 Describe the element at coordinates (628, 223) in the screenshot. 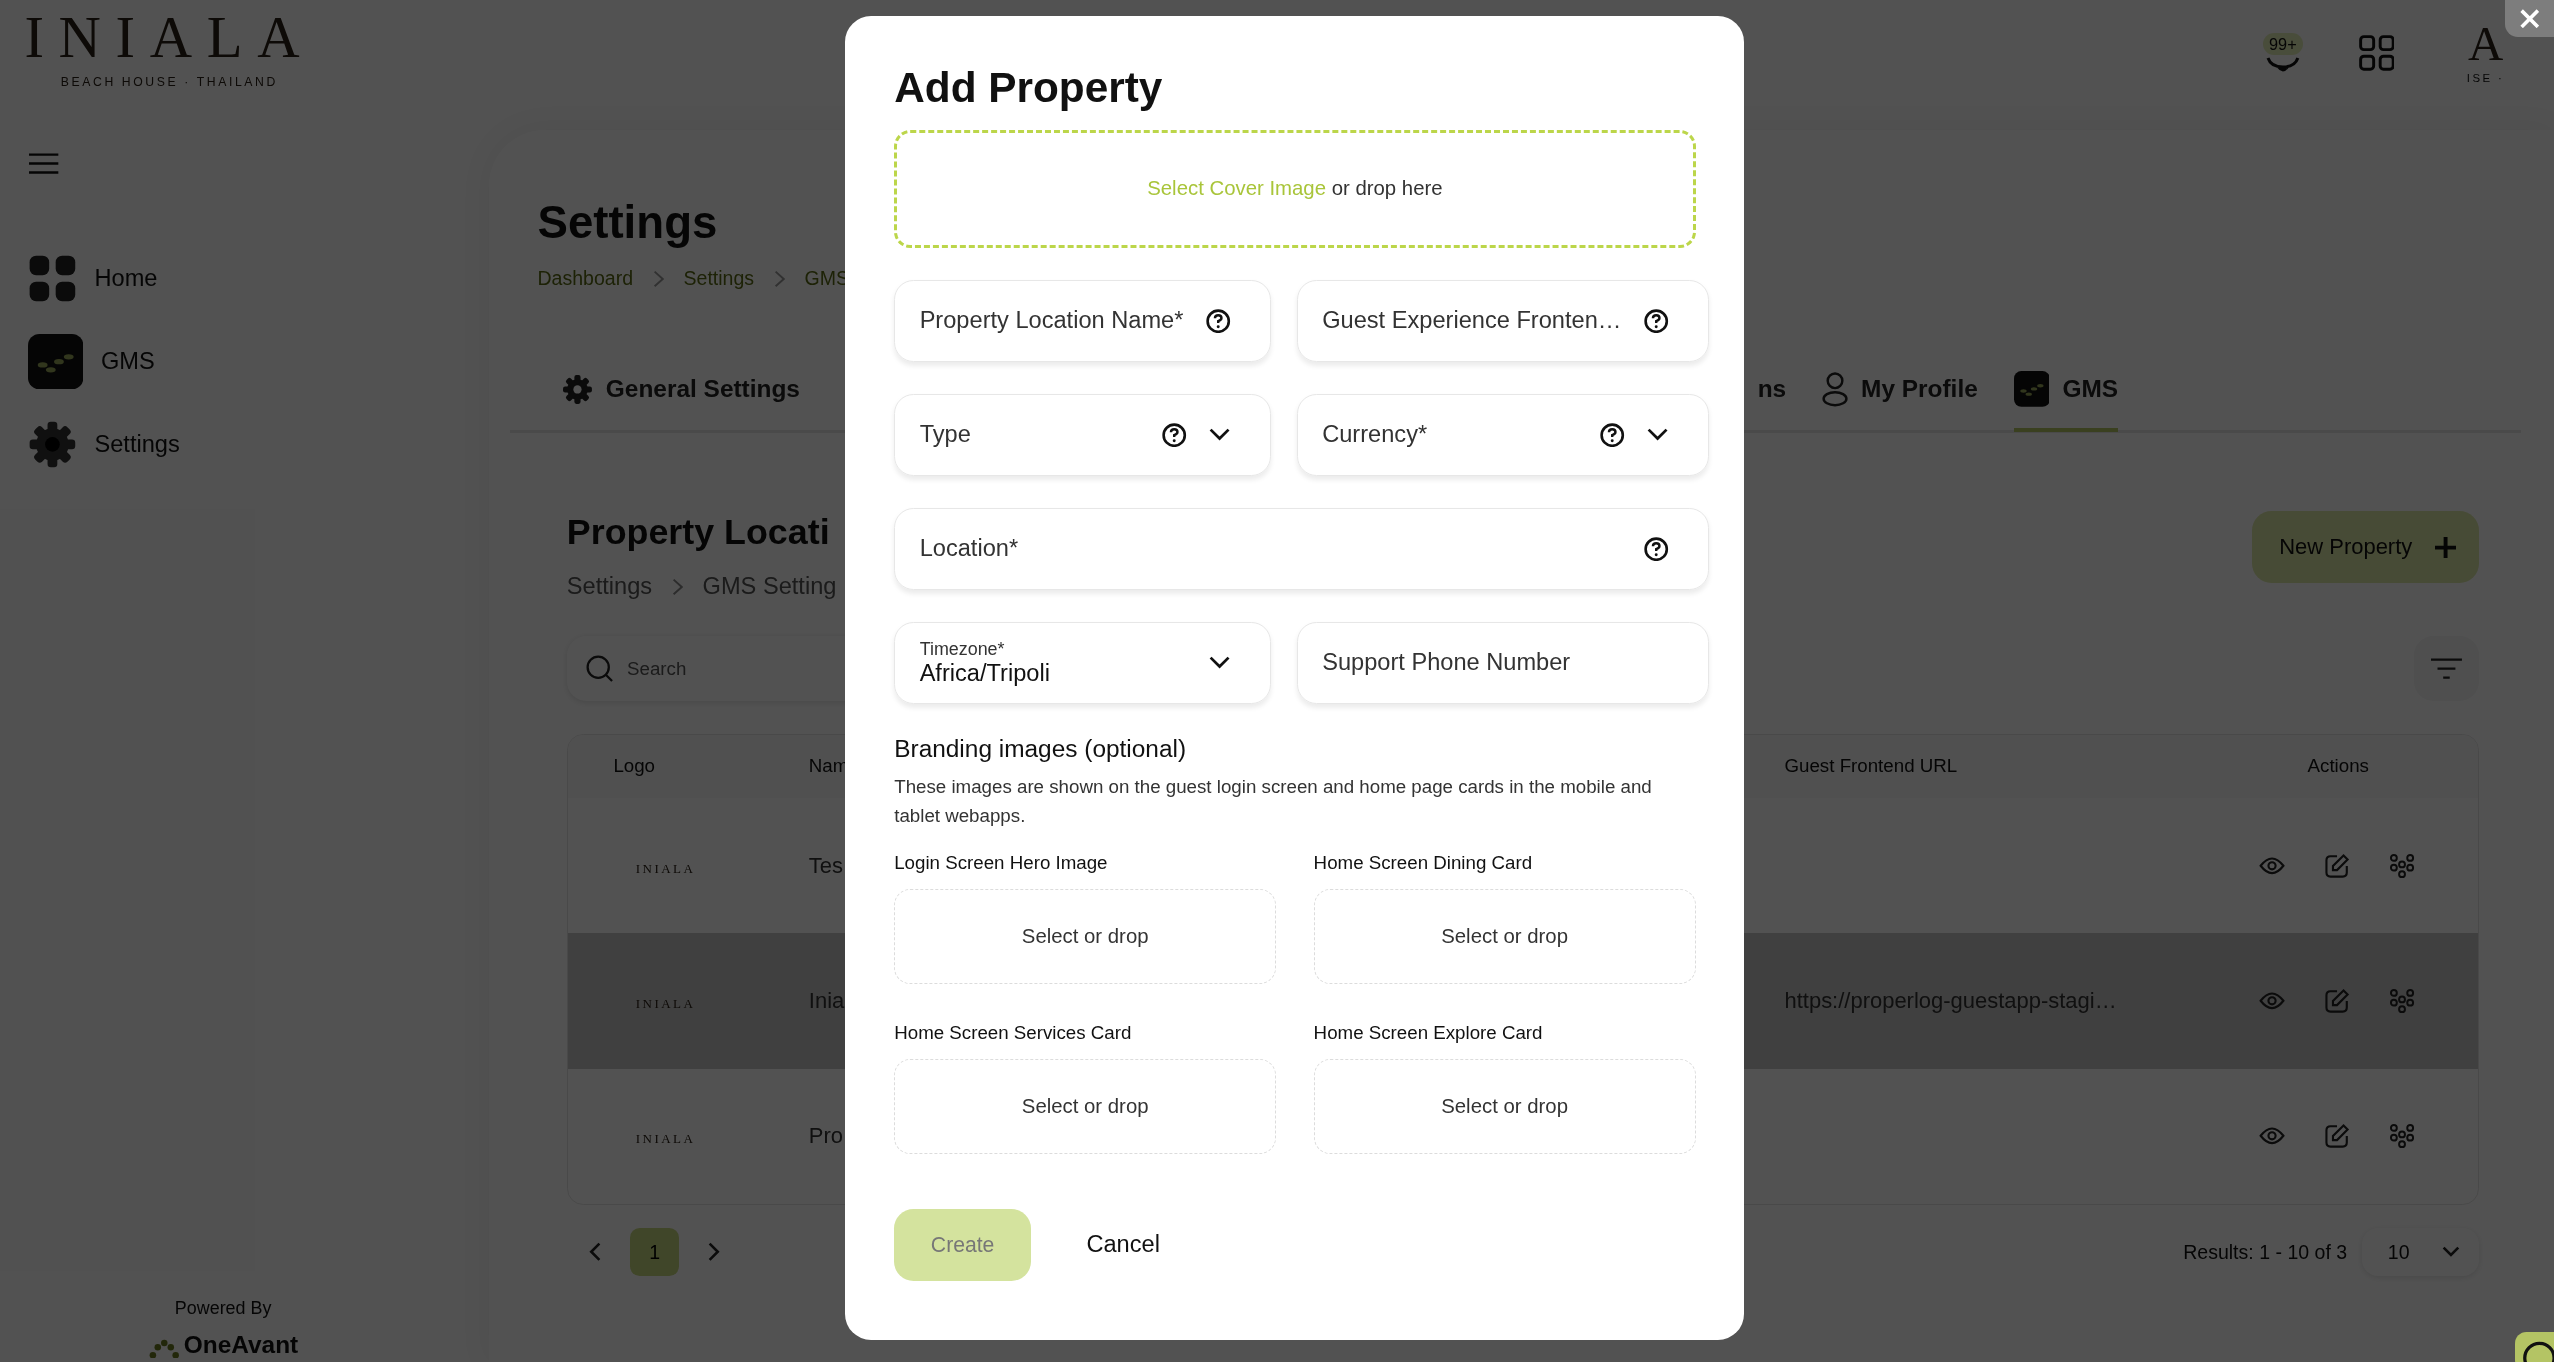

I see `page-title: Settings` at that location.